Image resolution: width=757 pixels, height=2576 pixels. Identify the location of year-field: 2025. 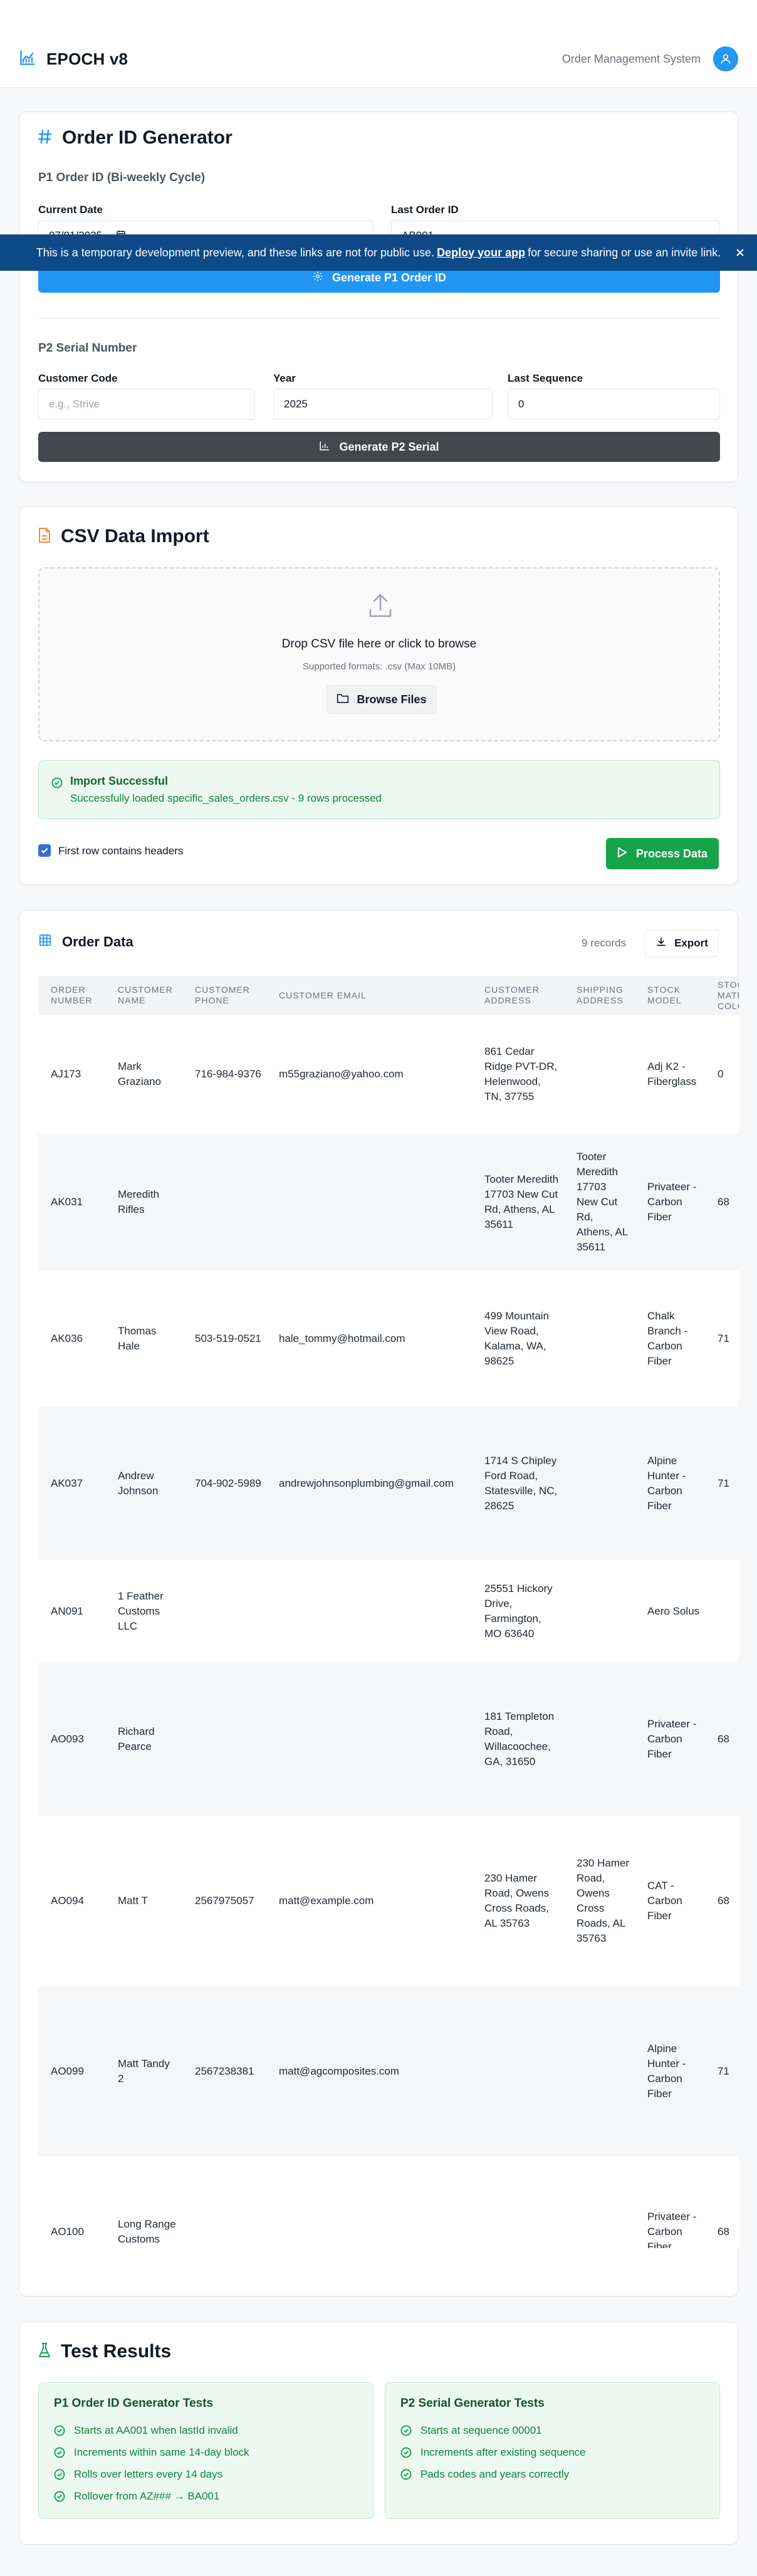
(383, 404).